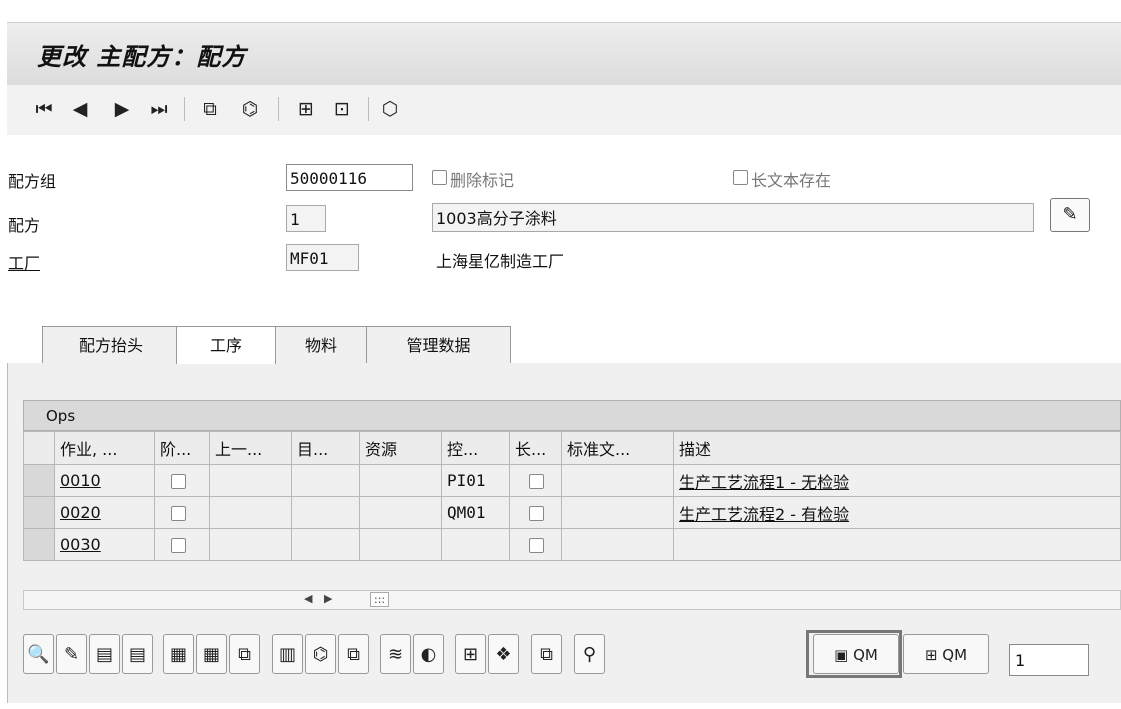 Image resolution: width=1121 pixels, height=709 pixels. I want to click on network-icon: ⧉, so click(546, 654).